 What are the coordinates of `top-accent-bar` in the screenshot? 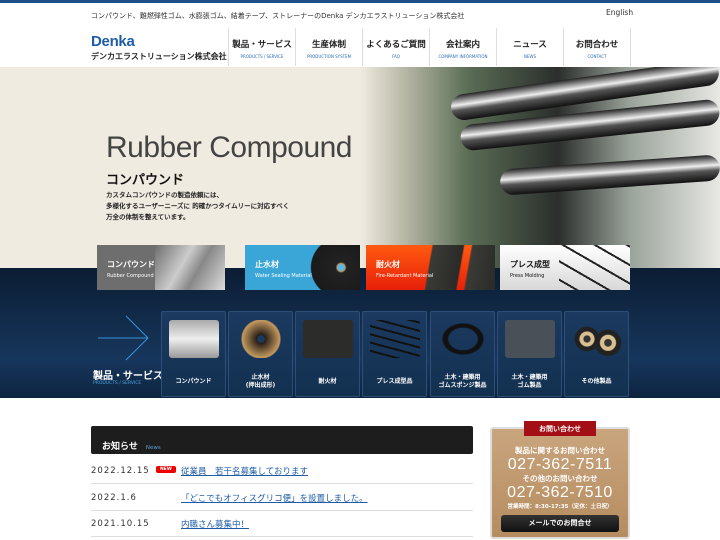 It's located at (360, 1).